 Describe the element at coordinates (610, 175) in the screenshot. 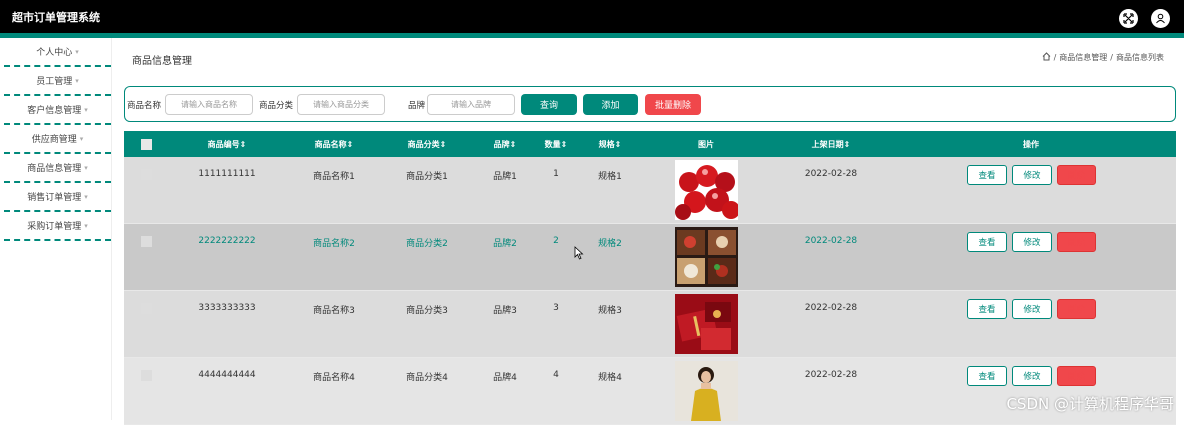

I see `product-spec: 规格1` at that location.